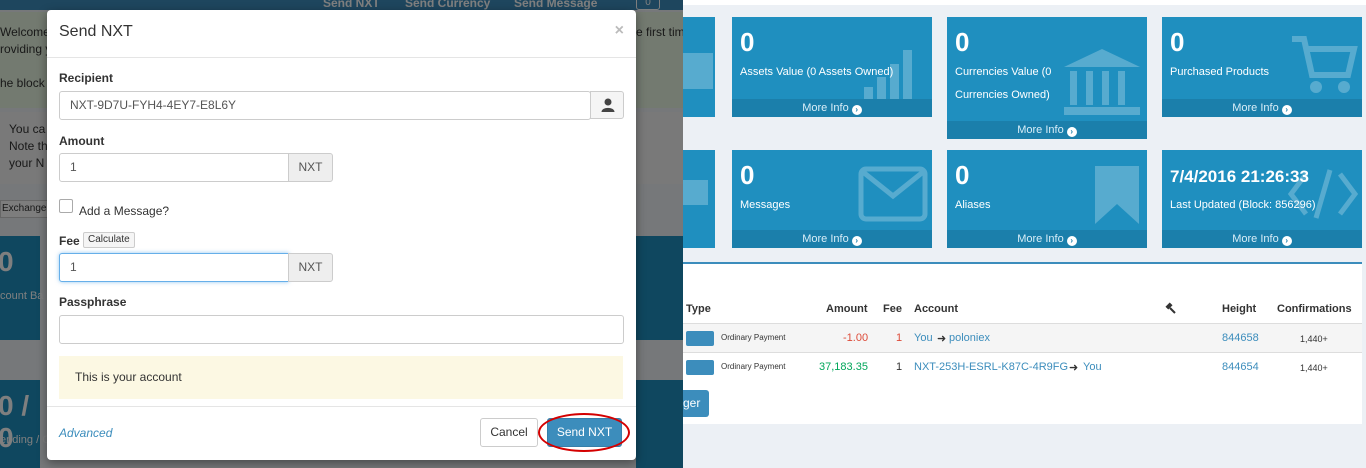 This screenshot has width=1366, height=468. I want to click on briefcase-icon, so click(698, 71).